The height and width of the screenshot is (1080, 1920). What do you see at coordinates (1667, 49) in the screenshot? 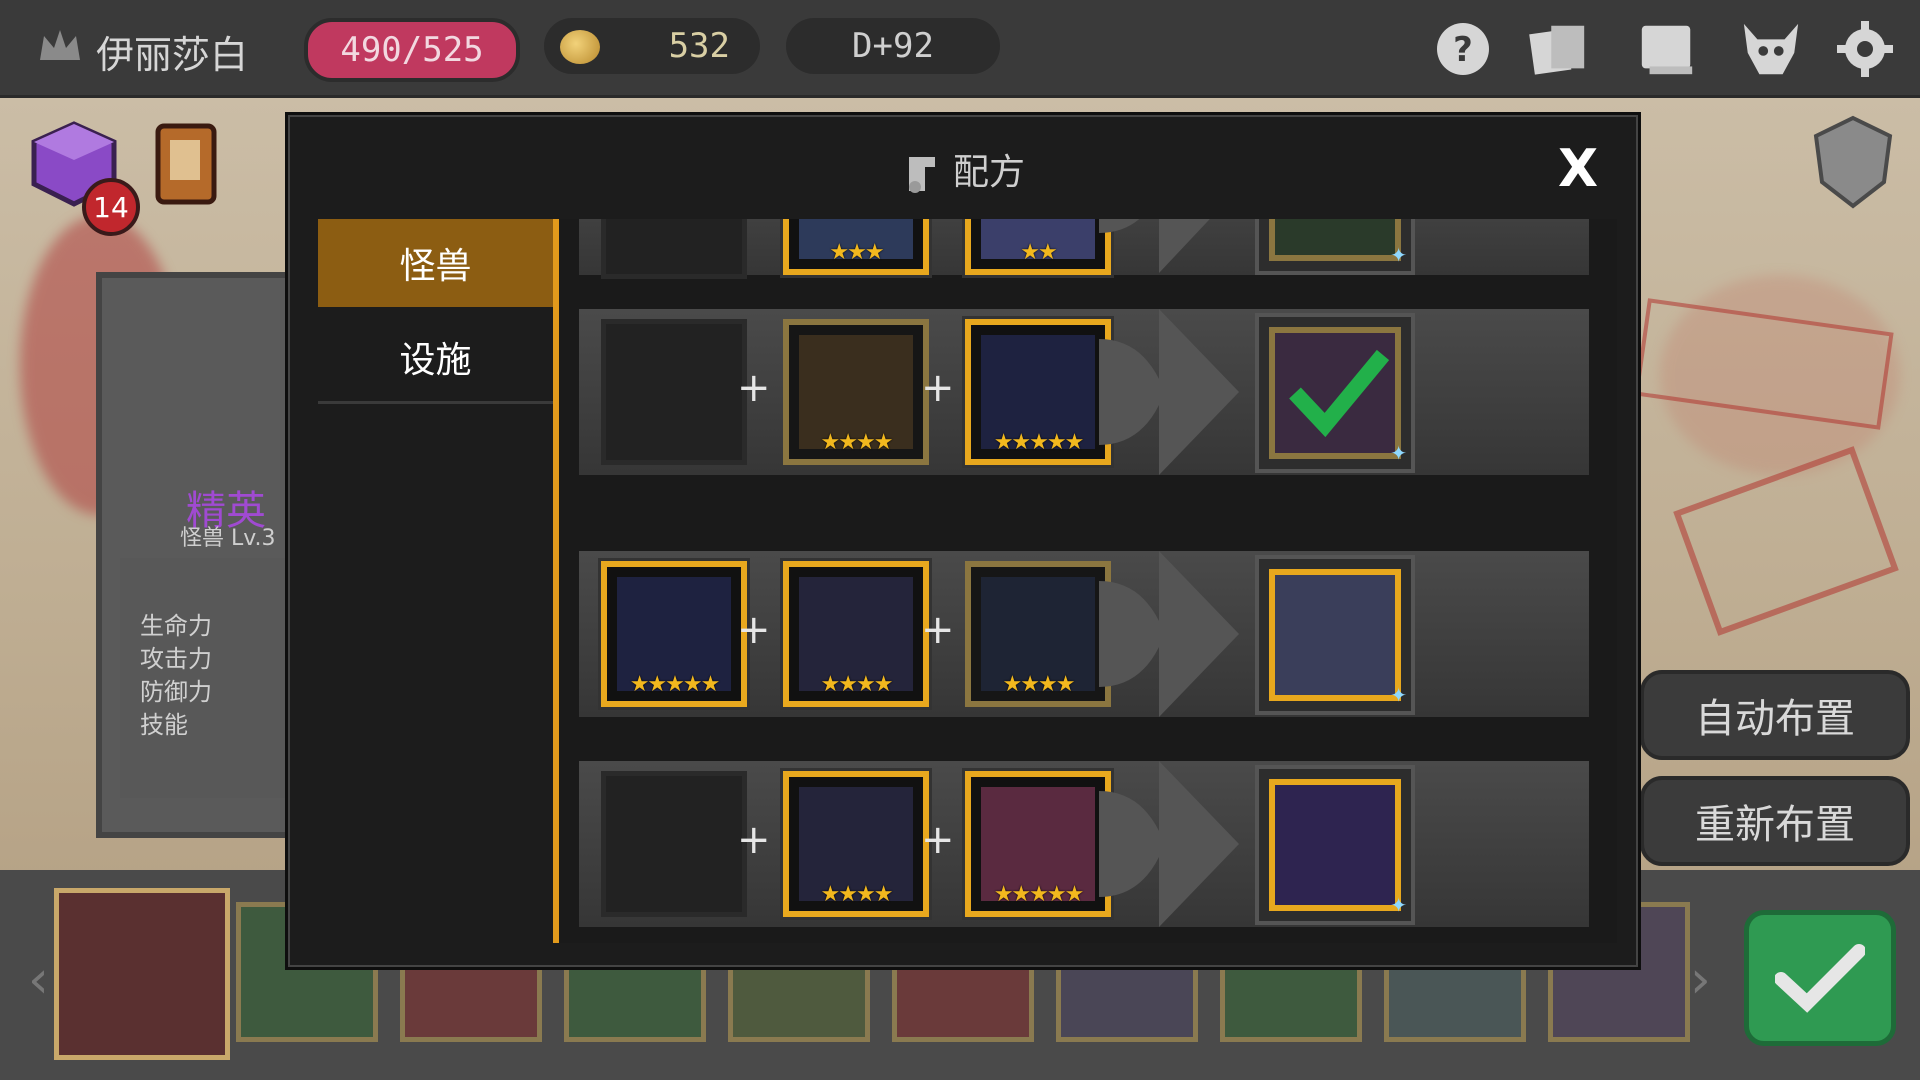
I see `book-icon` at bounding box center [1667, 49].